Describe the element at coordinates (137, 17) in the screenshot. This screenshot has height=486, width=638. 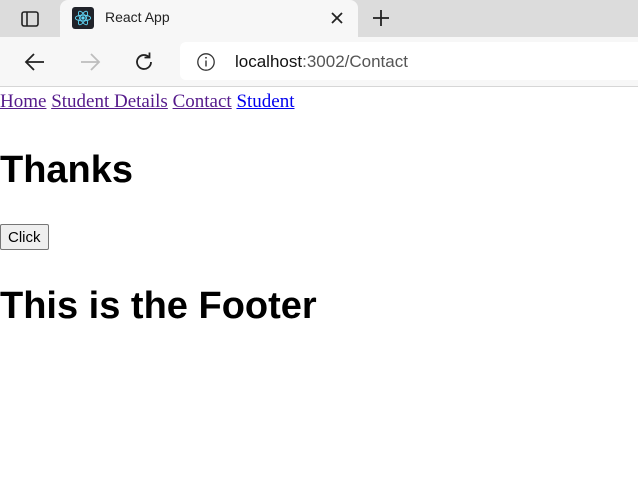
I see `tab-title: React App` at that location.